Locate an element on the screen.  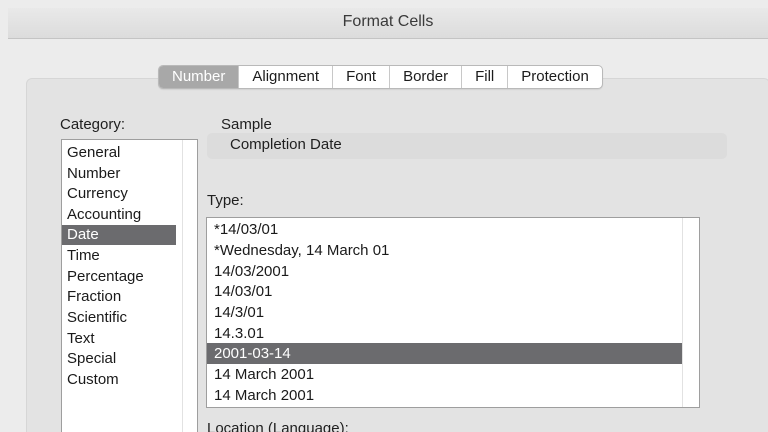
sample-label: Sample is located at coordinates (246, 124).